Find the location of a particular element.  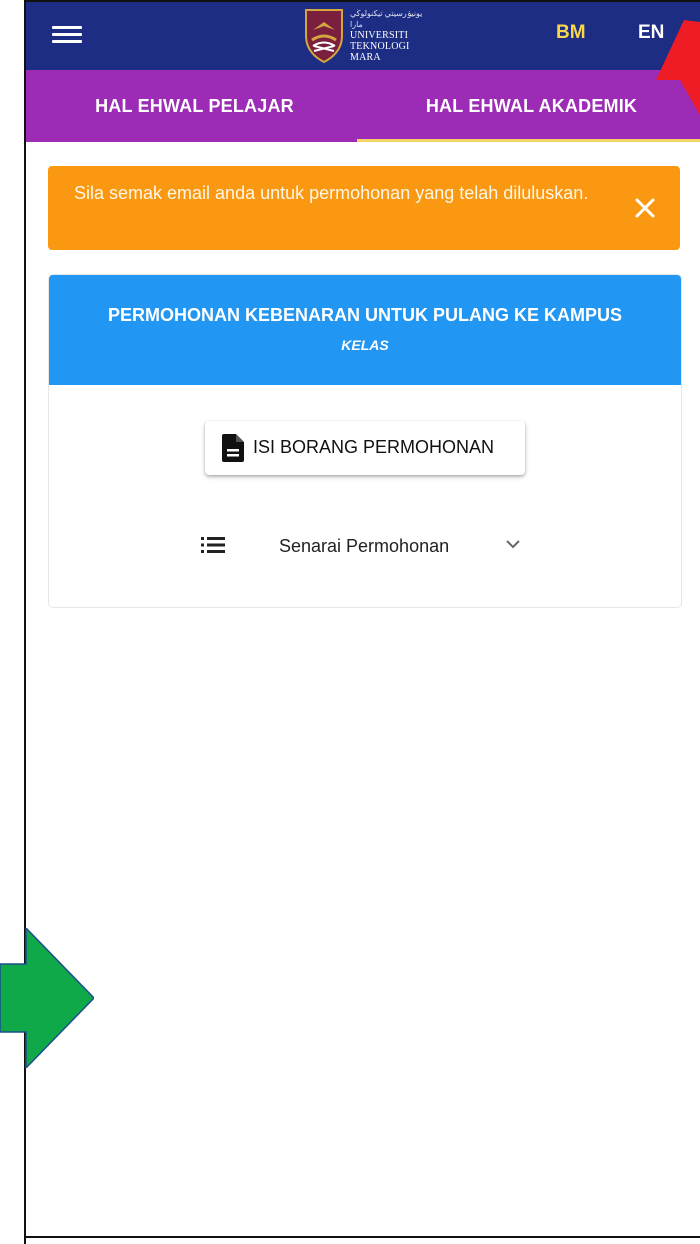

uitm-crest-icon is located at coordinates (324, 36).